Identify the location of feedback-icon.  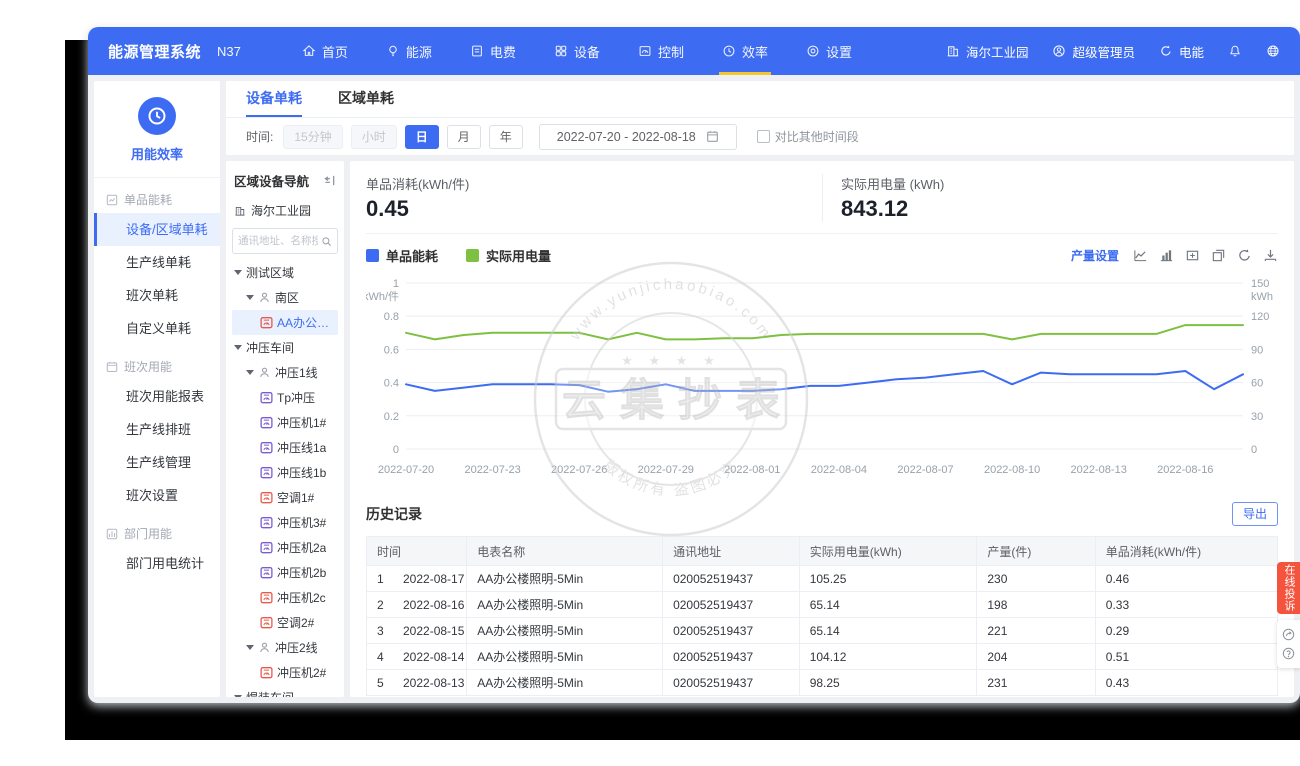
(1288, 634).